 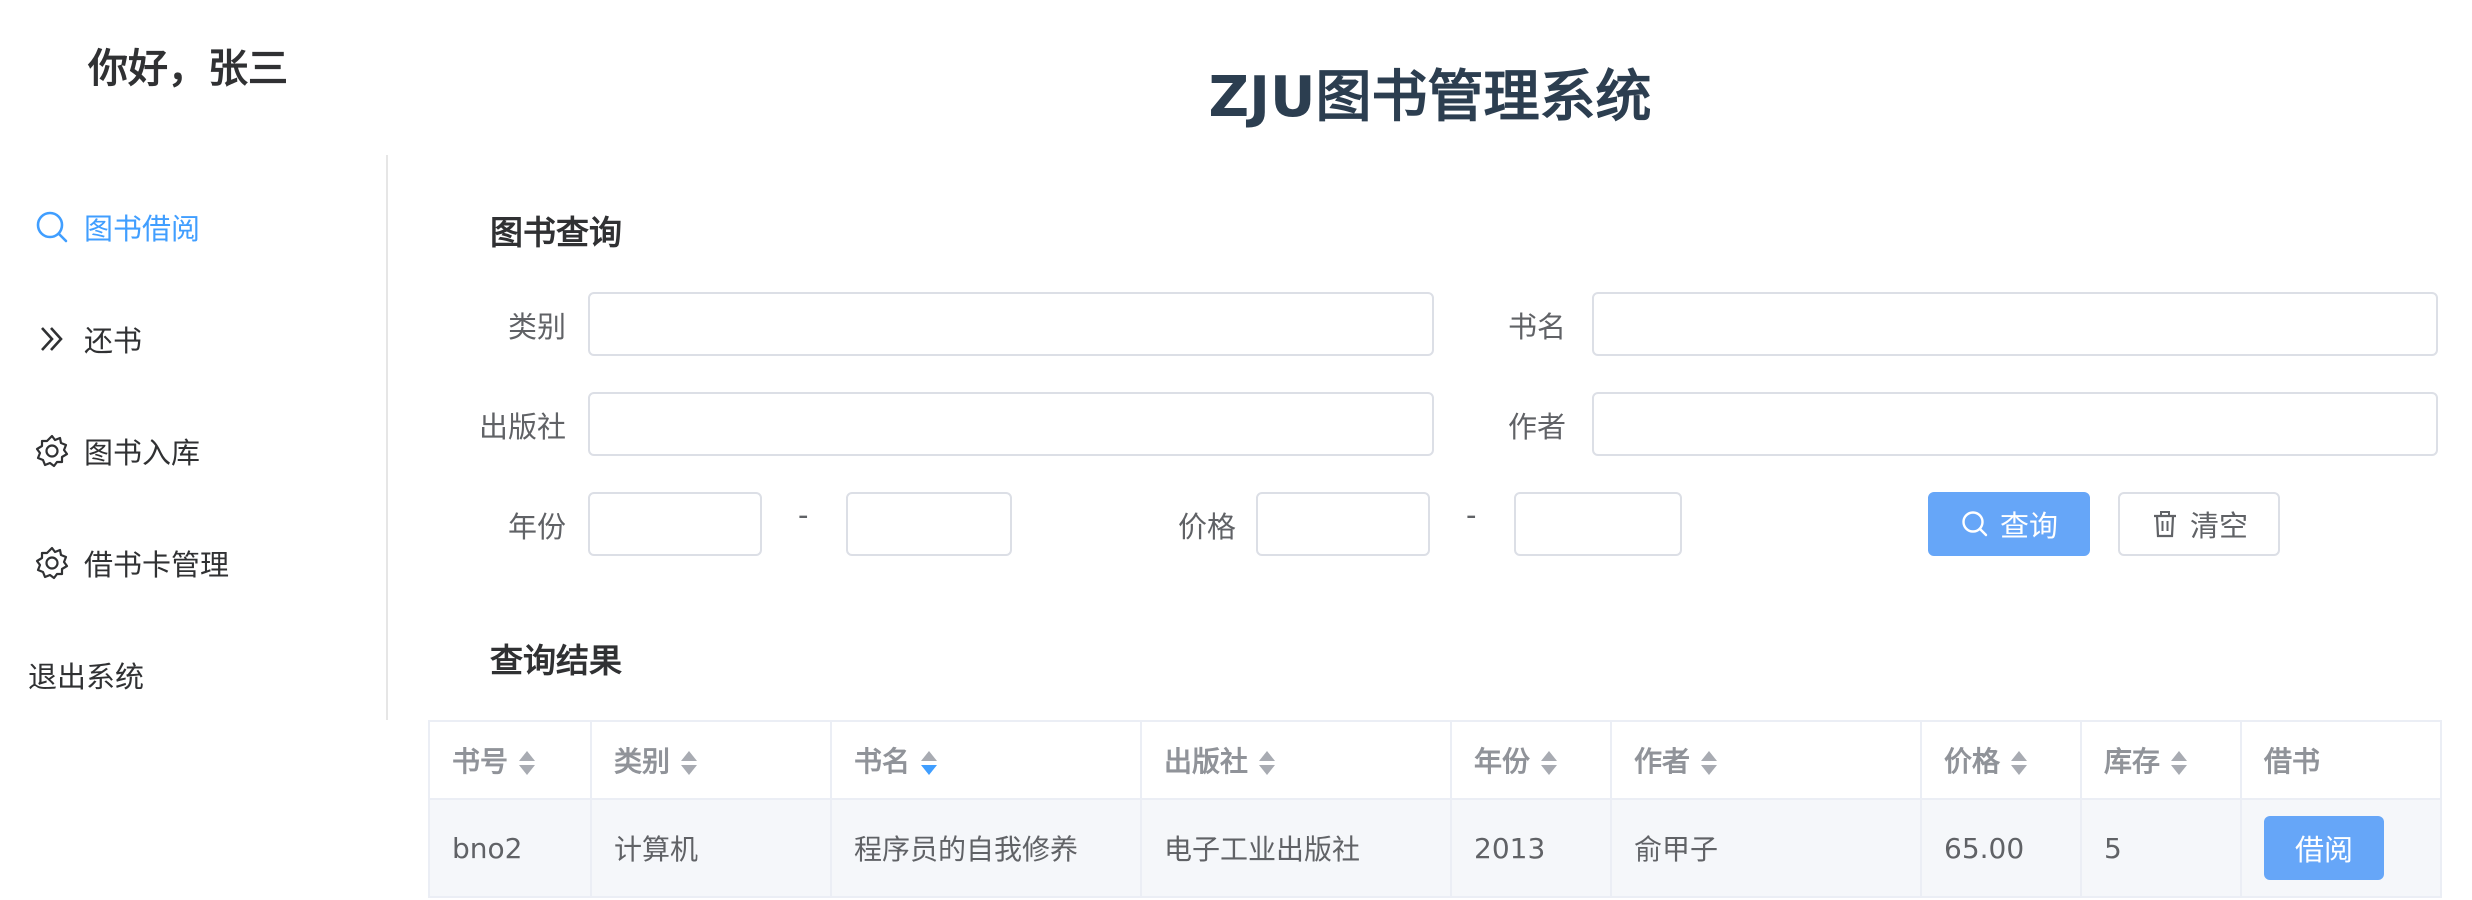 What do you see at coordinates (1531, 760) in the screenshot?
I see `column-header-year: 年份` at bounding box center [1531, 760].